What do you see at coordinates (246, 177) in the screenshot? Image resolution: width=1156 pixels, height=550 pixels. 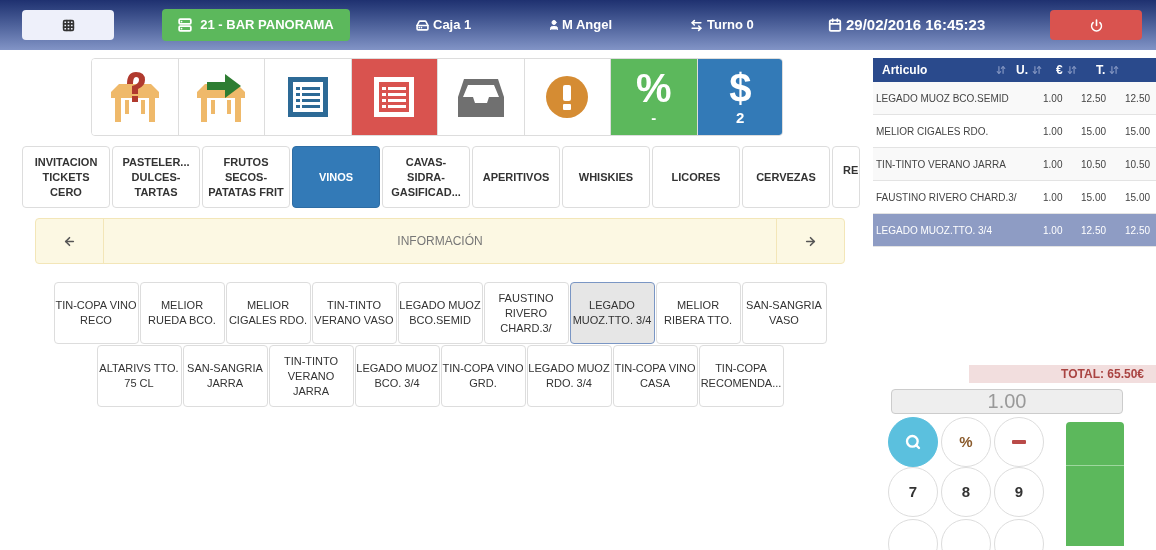 I see `category-tab: FRUTOS SECOS-PATATAS FRIT` at bounding box center [246, 177].